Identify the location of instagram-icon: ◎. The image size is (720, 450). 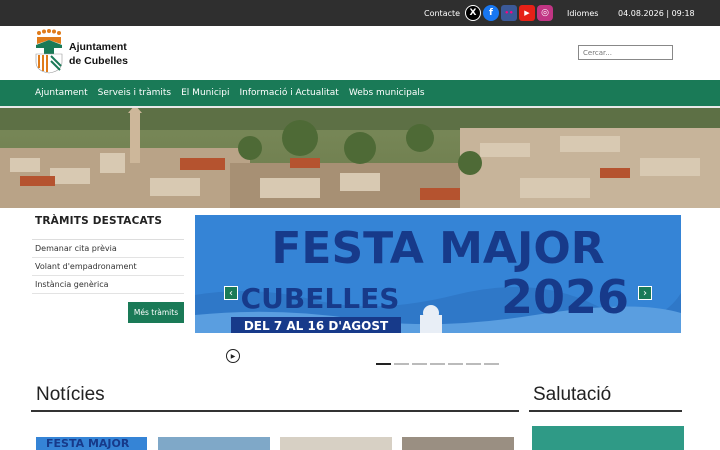
(545, 13).